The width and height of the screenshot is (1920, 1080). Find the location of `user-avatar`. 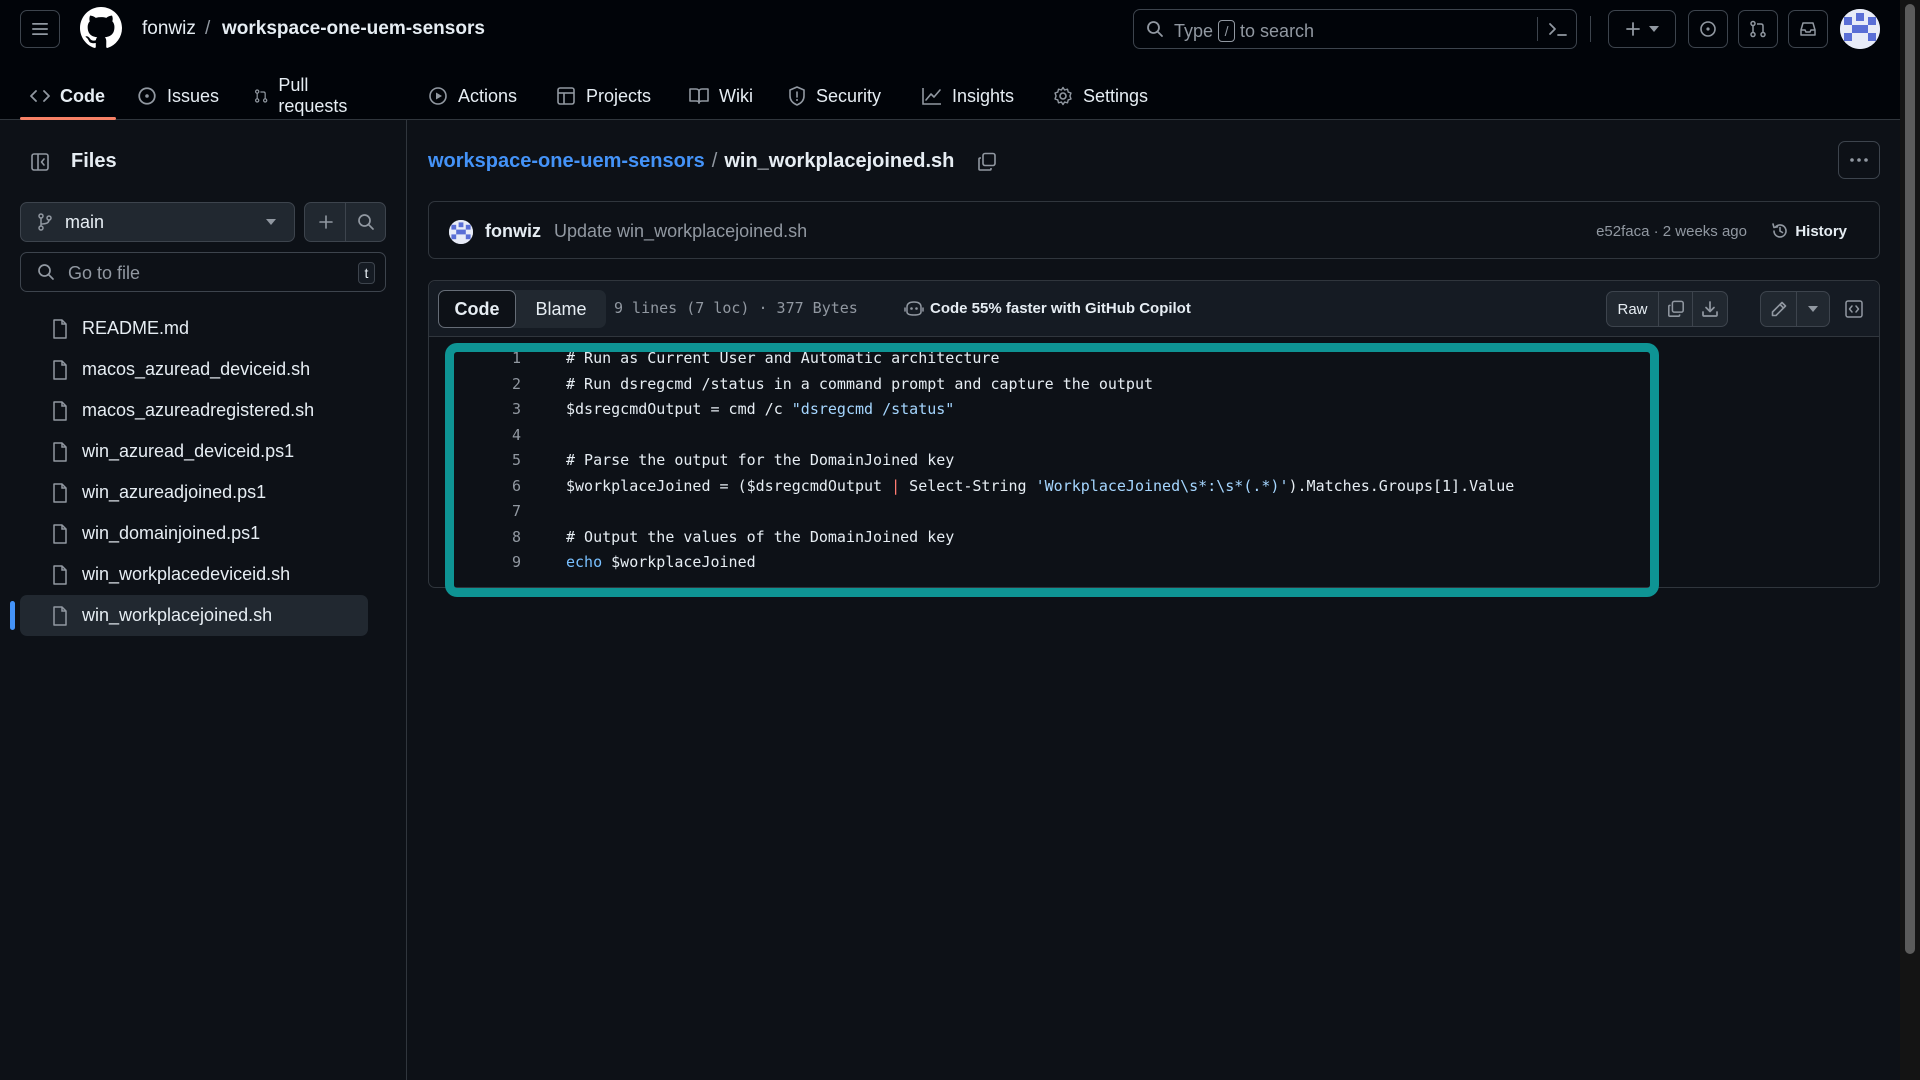

user-avatar is located at coordinates (1860, 29).